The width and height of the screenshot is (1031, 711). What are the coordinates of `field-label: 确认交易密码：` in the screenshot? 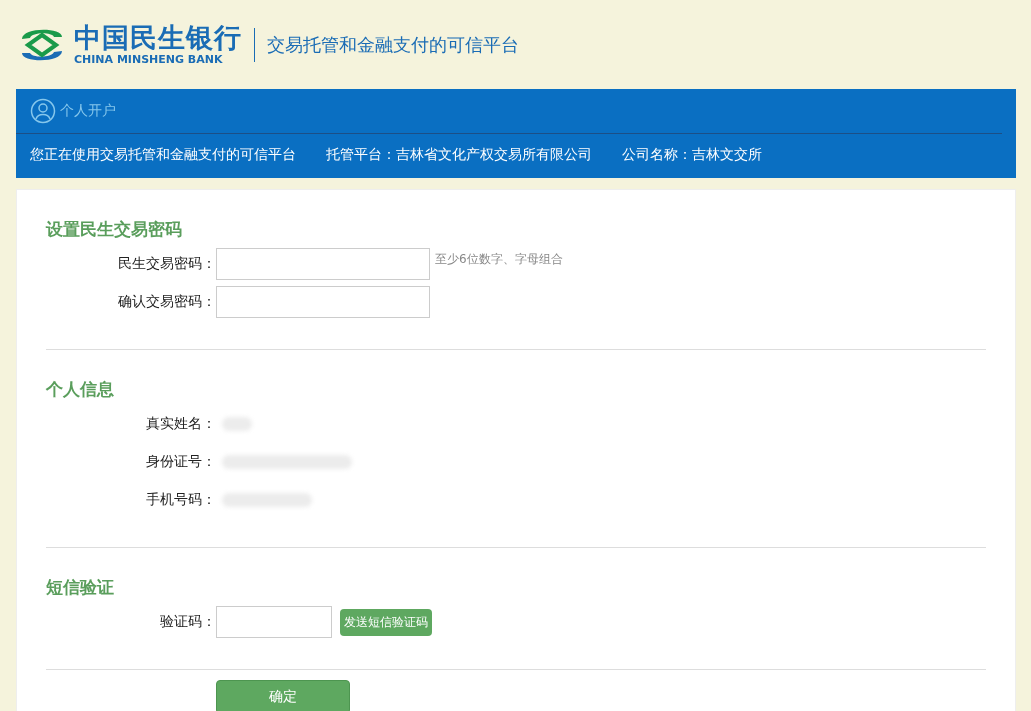 It's located at (166, 302).